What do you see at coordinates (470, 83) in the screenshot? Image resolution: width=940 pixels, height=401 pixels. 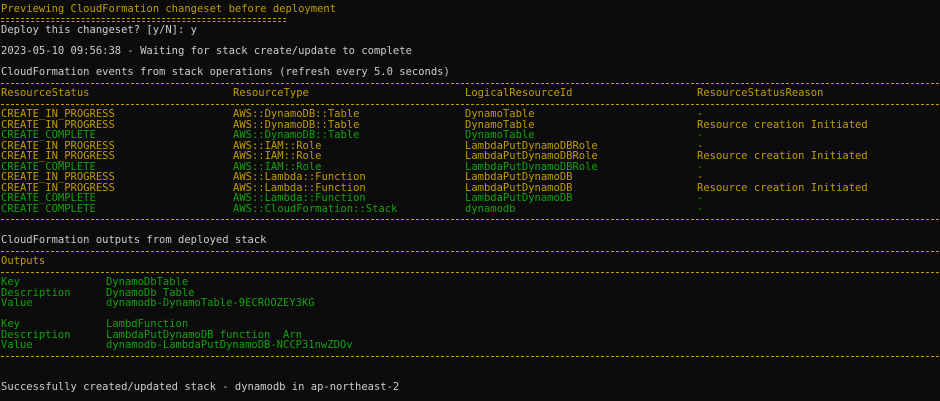 I see `events-divider-top` at bounding box center [470, 83].